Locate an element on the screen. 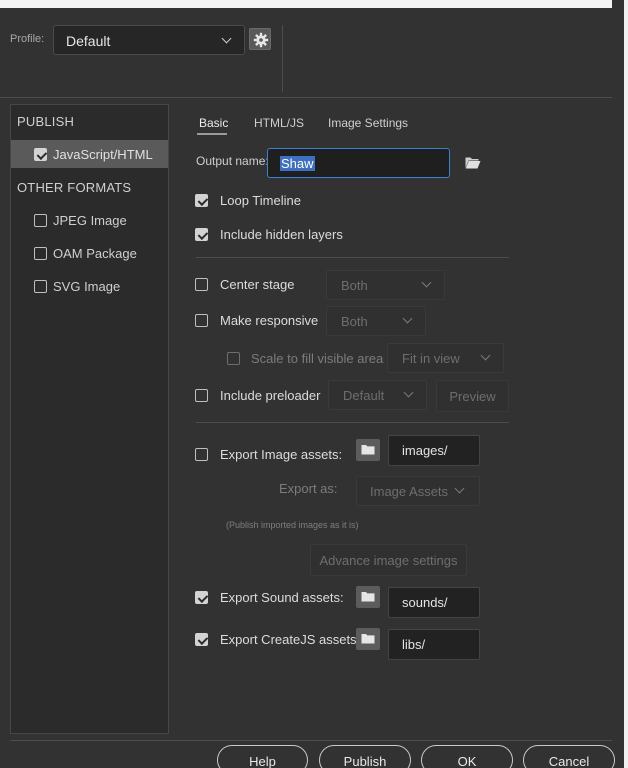  createjs-assets-folder-button is located at coordinates (368, 639).